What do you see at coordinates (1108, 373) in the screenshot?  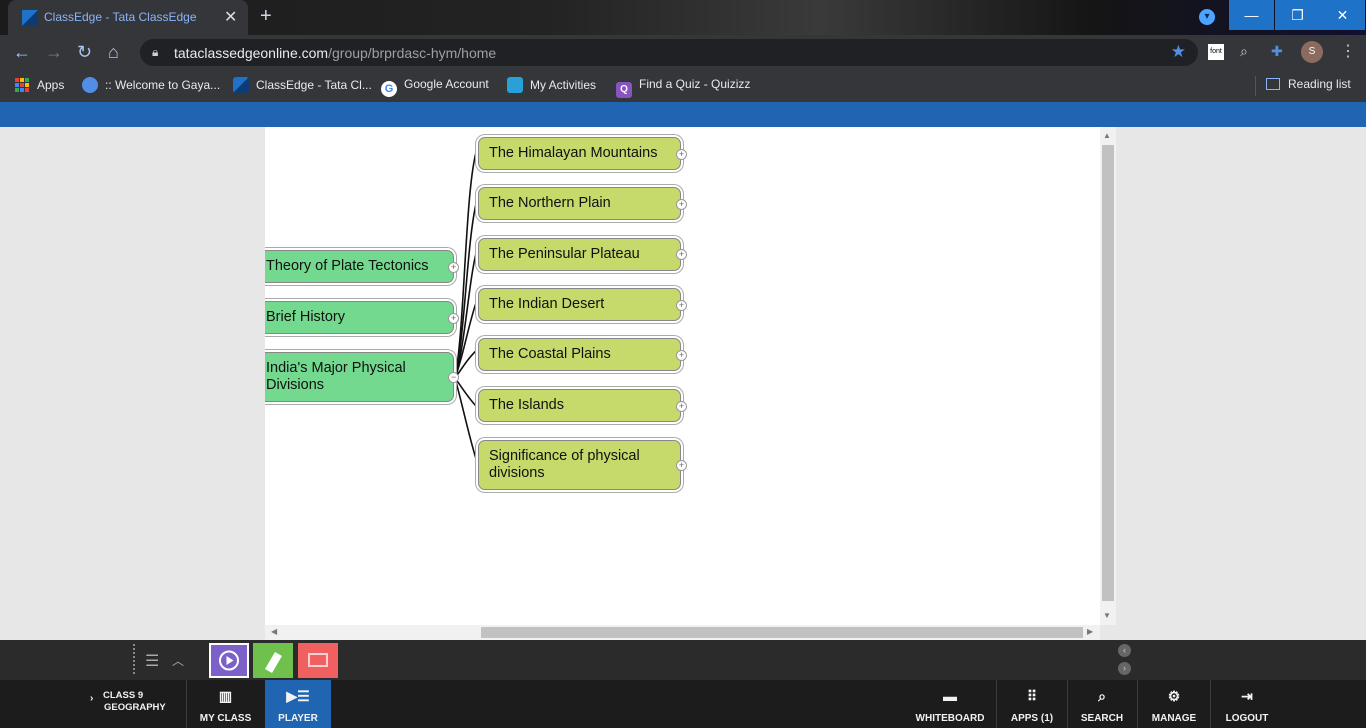 I see `vertical-scroll-thumb` at bounding box center [1108, 373].